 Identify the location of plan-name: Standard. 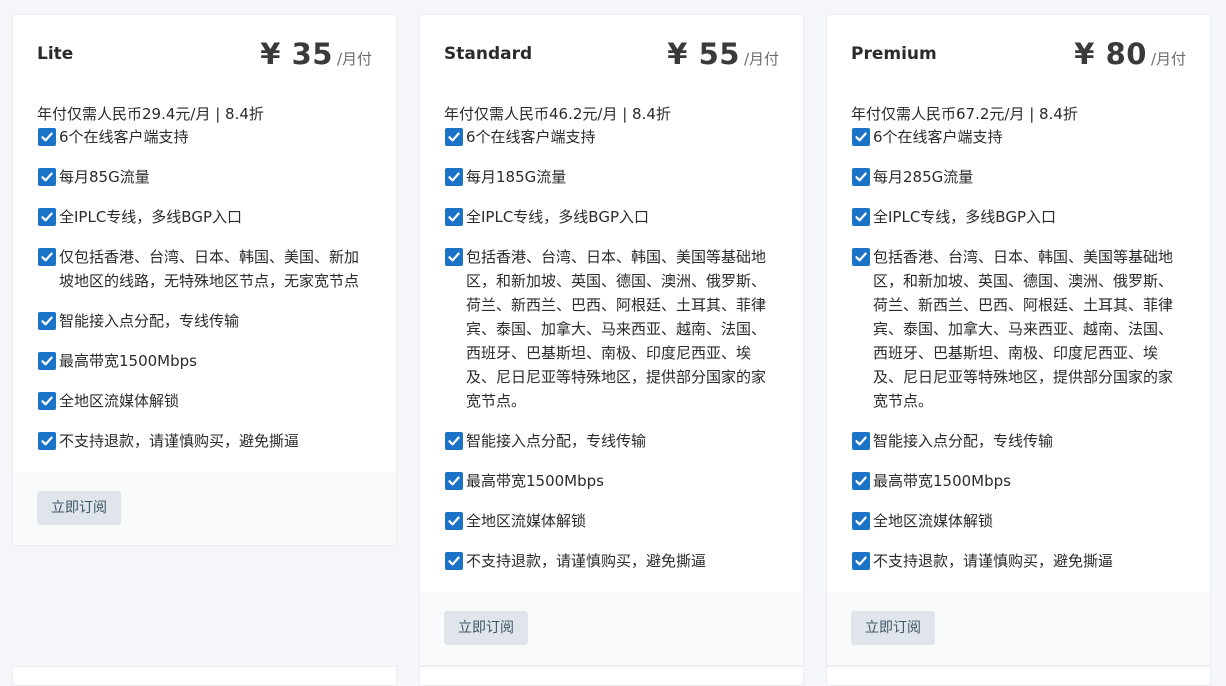
(488, 54).